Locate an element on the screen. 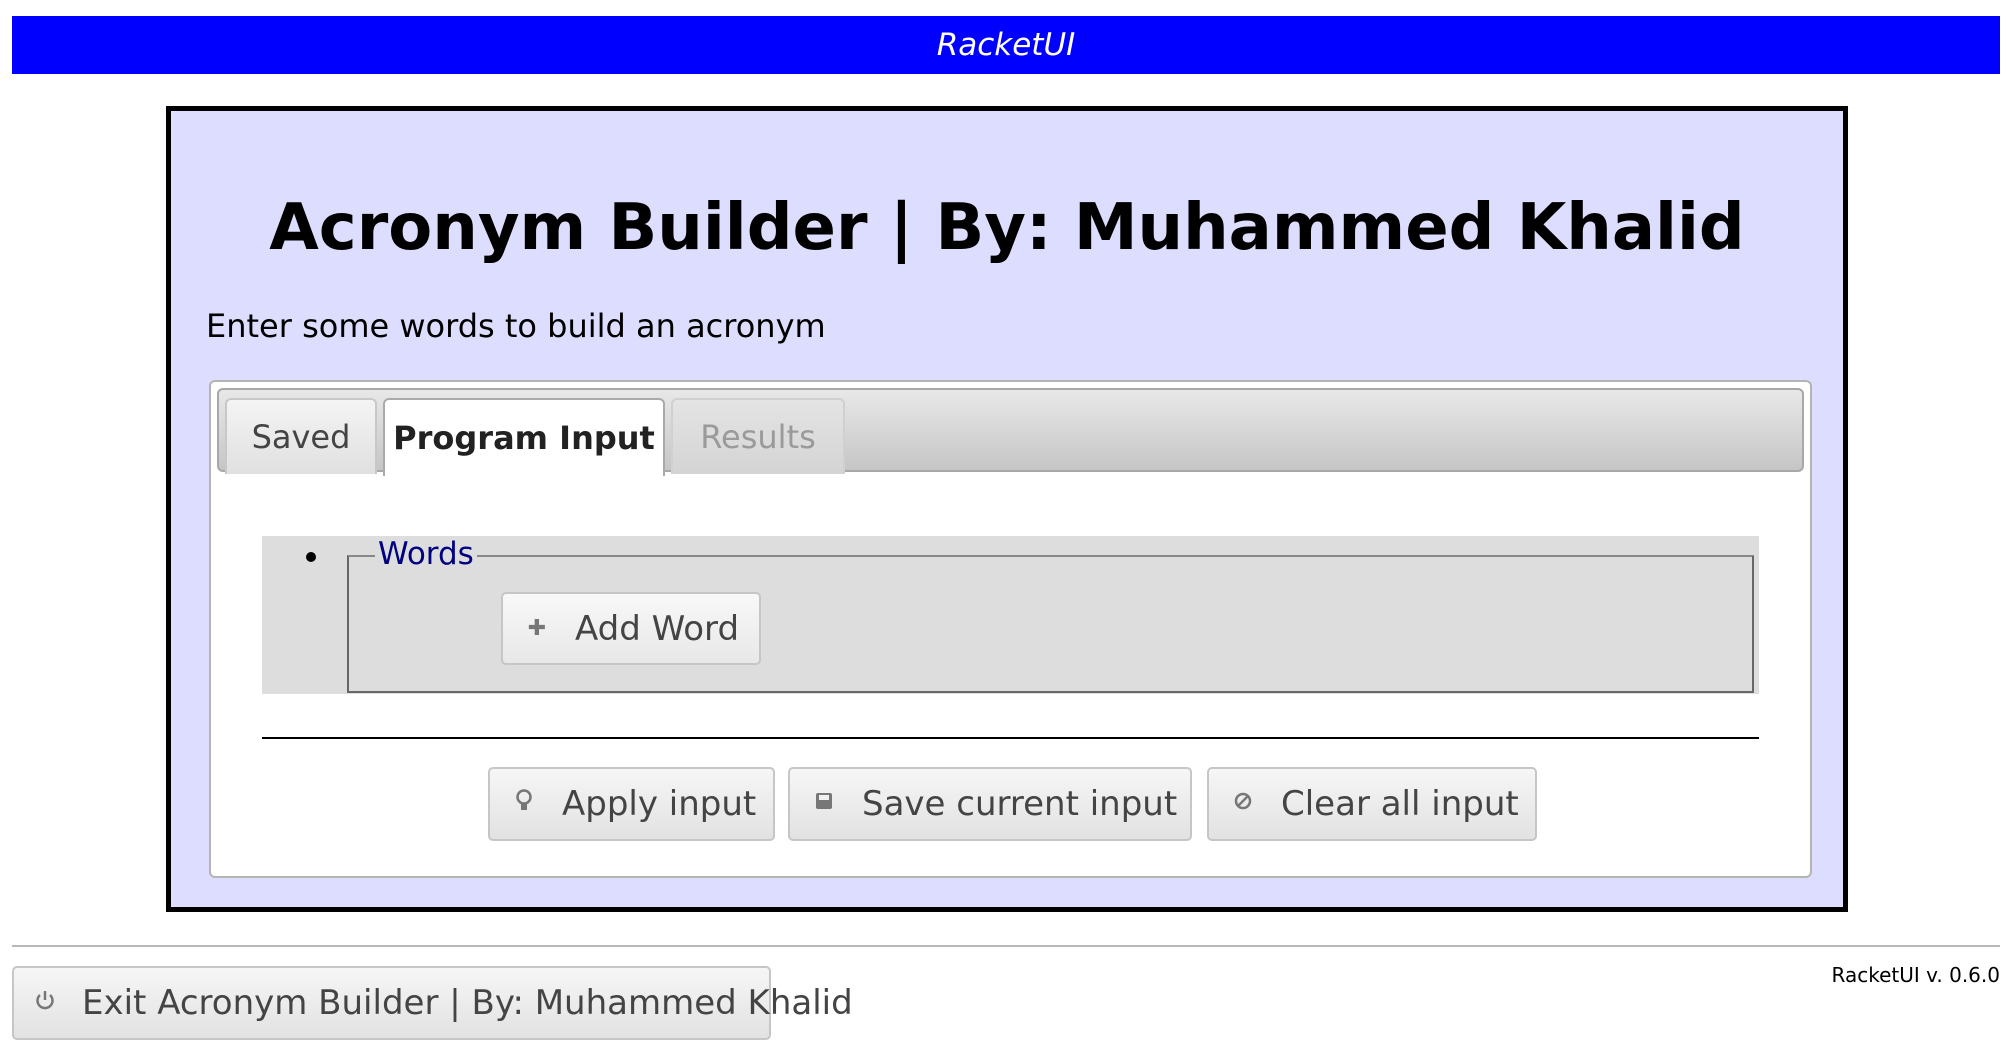  version-label: RacketUI v. 0.6.0 is located at coordinates (1915, 975).